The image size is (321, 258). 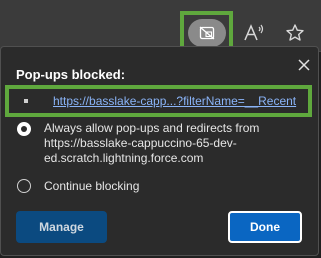 I want to click on favorite-star-icon, so click(x=295, y=32).